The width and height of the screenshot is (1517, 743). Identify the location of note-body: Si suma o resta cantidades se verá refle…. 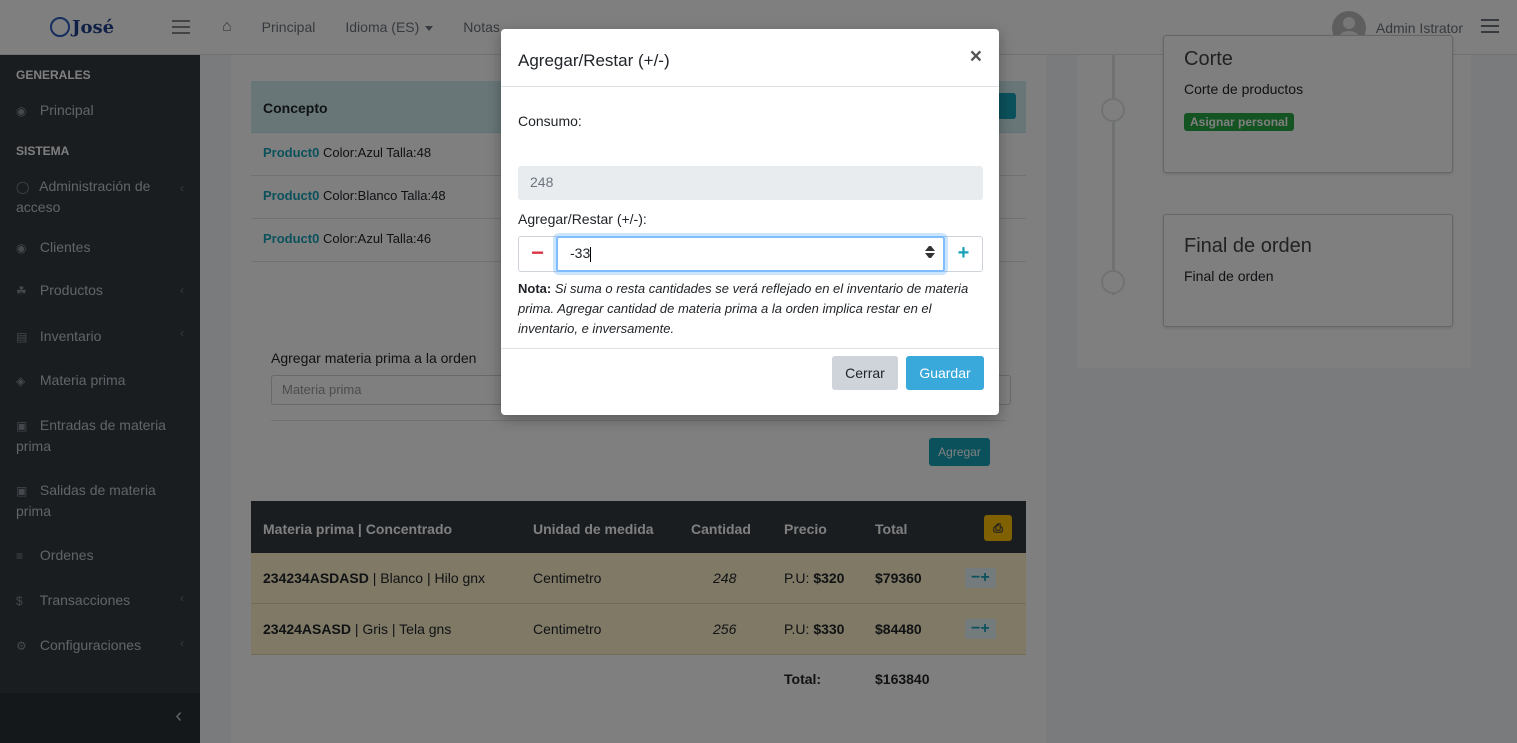
(743, 308).